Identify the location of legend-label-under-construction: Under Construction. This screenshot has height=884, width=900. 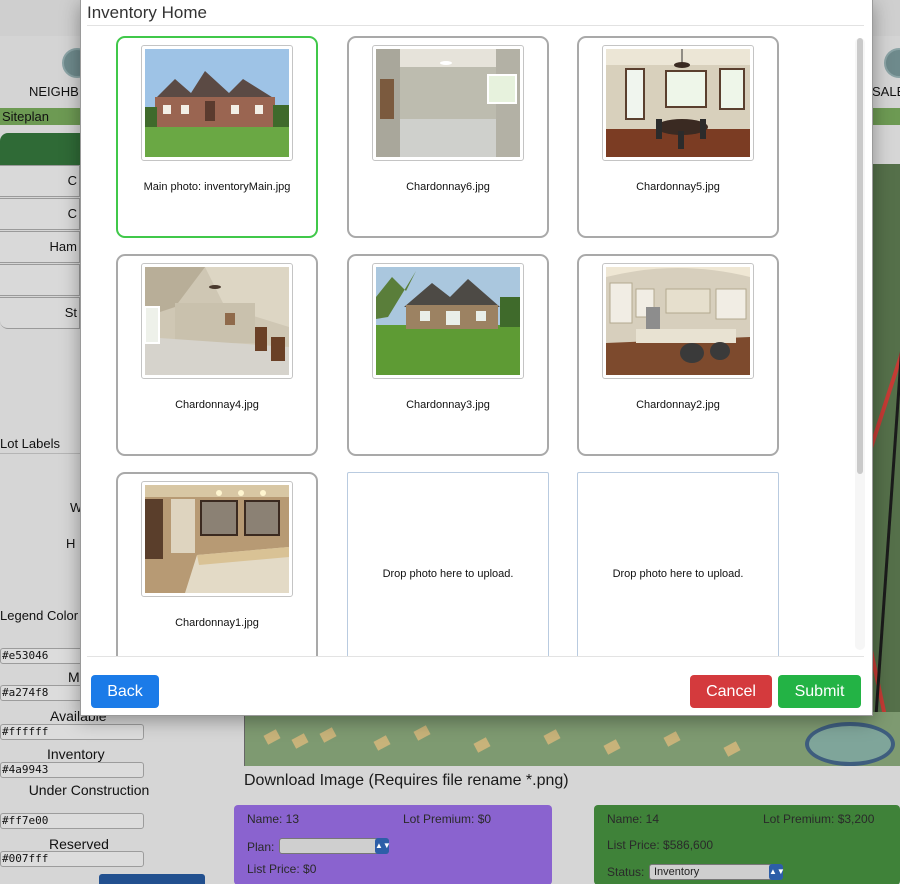
(89, 790).